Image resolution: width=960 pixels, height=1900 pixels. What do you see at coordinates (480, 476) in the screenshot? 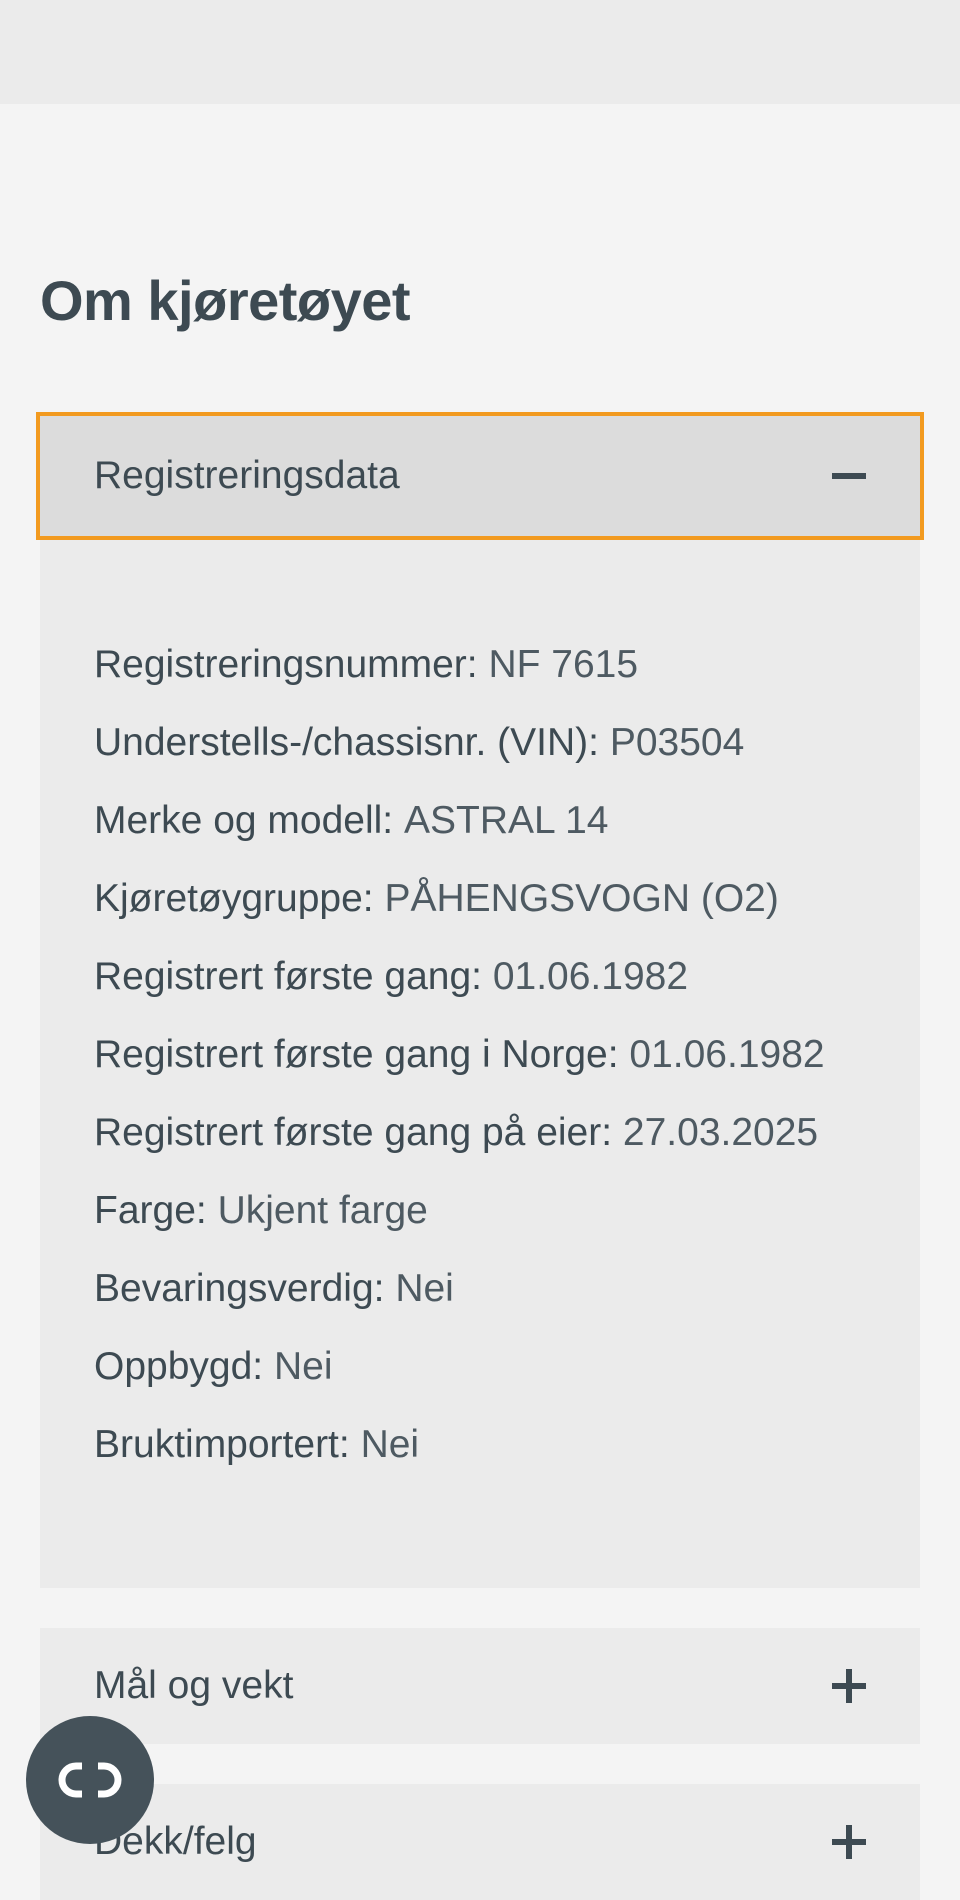
I see `accordion-registration-header: Registreringsdata` at bounding box center [480, 476].